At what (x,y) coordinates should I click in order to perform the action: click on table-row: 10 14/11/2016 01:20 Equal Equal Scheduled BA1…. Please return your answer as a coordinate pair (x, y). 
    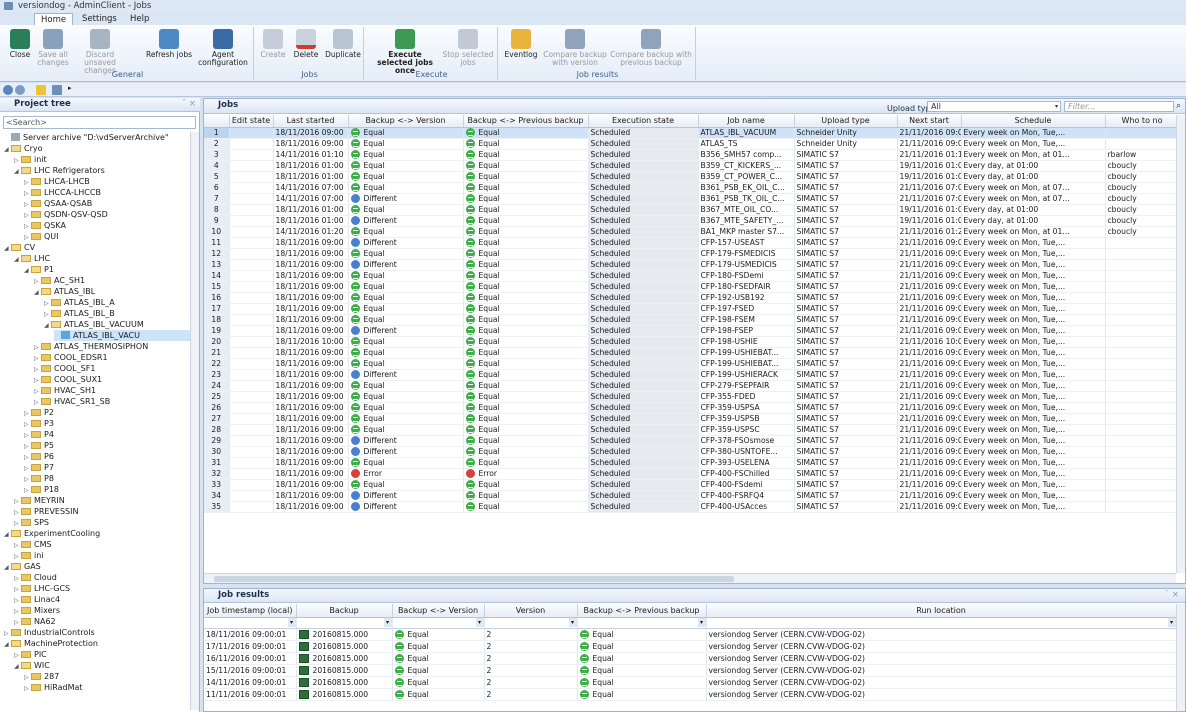
    Looking at the image, I should click on (692, 232).